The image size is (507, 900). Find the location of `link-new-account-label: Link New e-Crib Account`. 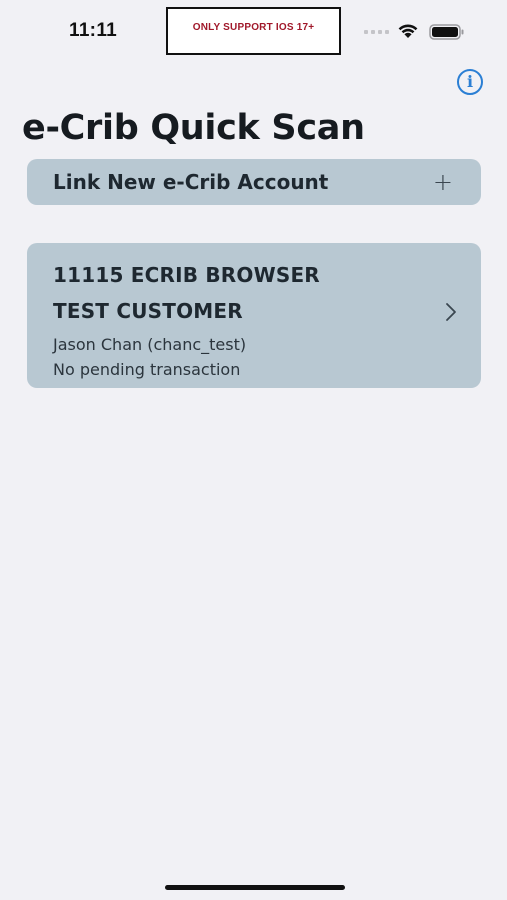

link-new-account-label: Link New e-Crib Account is located at coordinates (191, 182).